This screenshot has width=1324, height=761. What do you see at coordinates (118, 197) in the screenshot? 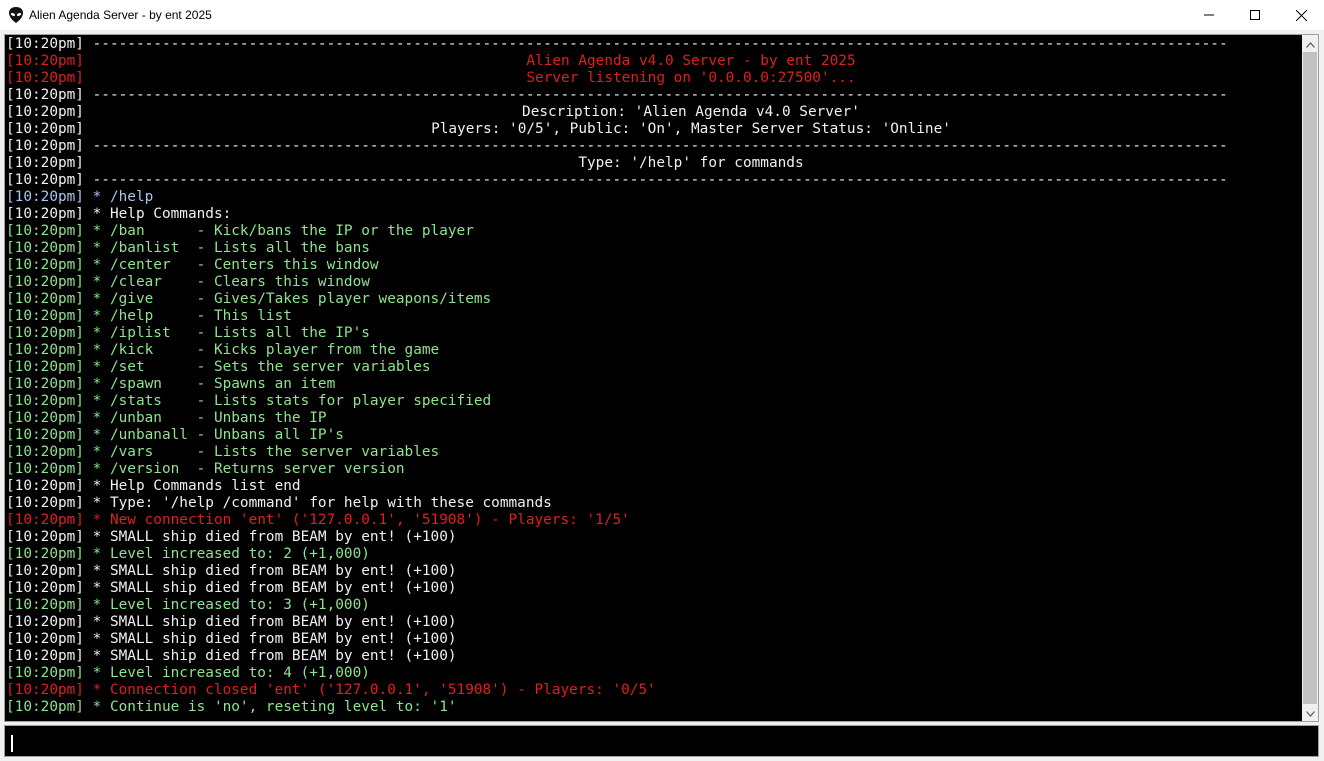
I see `console-message: * /help` at bounding box center [118, 197].